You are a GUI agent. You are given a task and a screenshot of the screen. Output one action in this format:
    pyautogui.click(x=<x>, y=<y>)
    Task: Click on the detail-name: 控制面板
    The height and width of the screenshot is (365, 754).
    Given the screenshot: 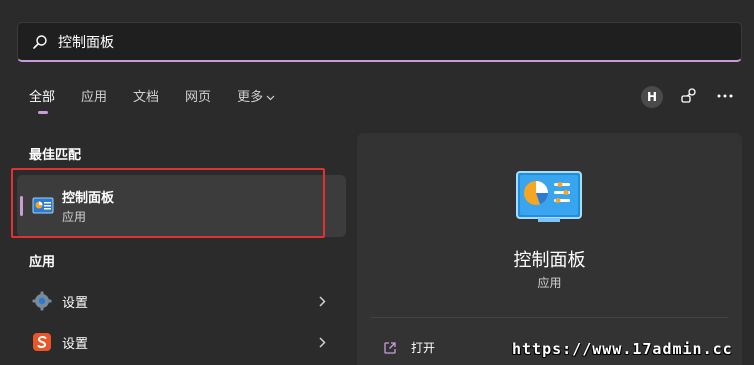 What is the action you would take?
    pyautogui.click(x=549, y=260)
    